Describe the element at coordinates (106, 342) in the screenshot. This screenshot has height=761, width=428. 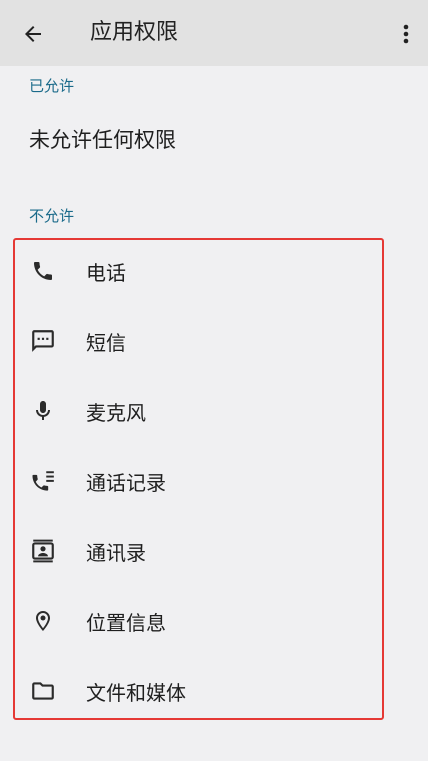
I see `permission-label-sms: 短信` at that location.